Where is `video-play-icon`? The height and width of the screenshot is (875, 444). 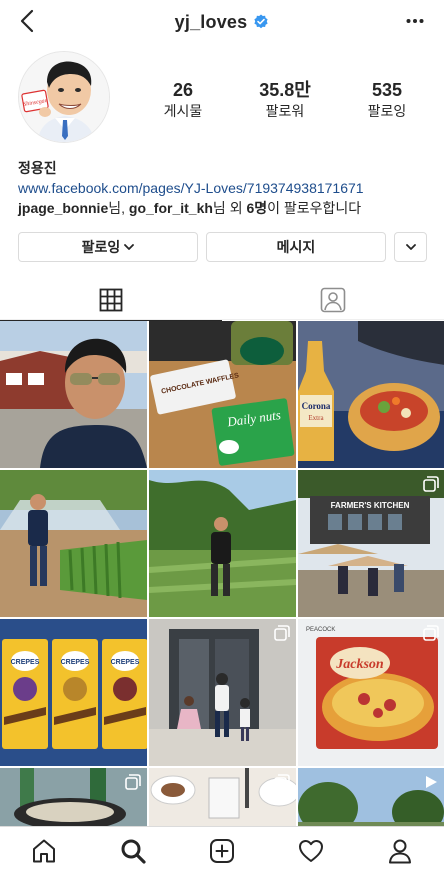 video-play-icon is located at coordinates (431, 782).